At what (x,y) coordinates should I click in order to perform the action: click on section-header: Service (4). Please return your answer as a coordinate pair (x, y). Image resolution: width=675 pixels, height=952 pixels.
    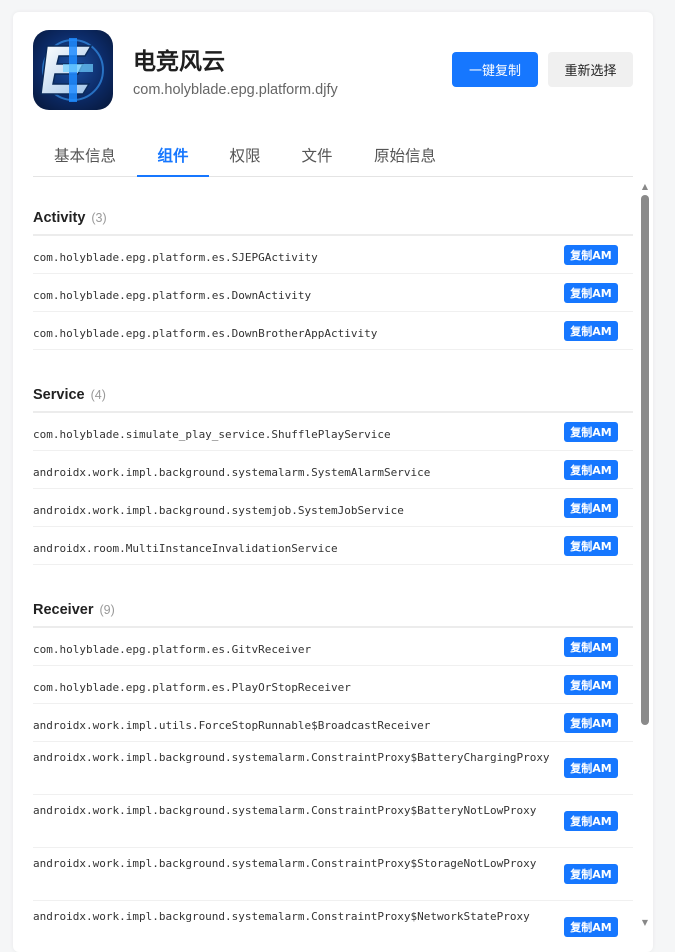
    Looking at the image, I should click on (333, 390).